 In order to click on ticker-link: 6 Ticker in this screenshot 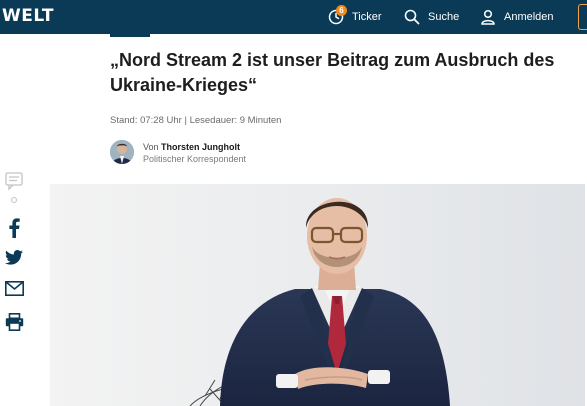, I will do `click(355, 17)`.